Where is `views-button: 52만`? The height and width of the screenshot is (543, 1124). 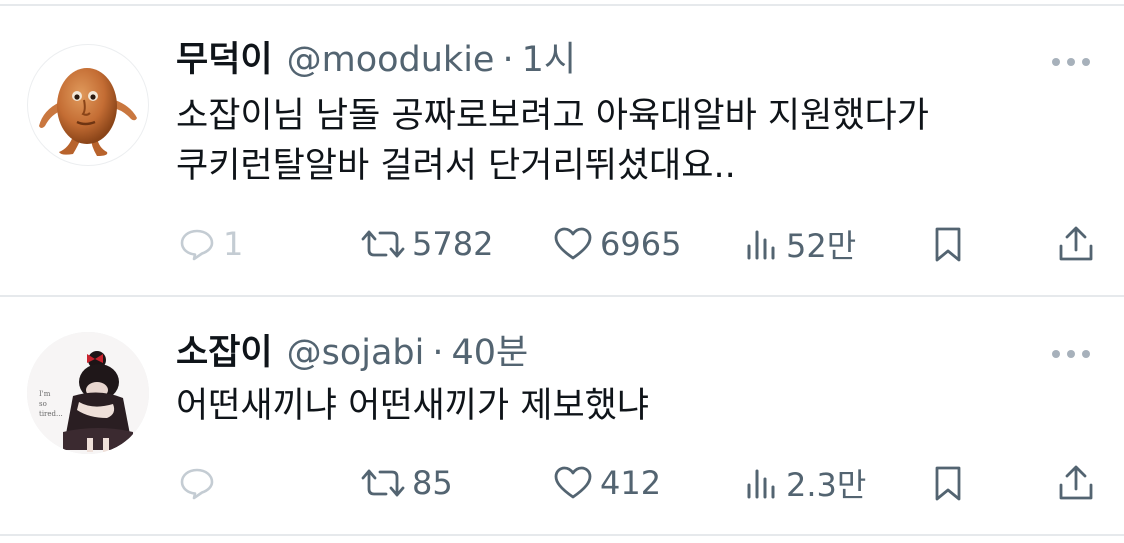 views-button: 52만 is located at coordinates (800, 244).